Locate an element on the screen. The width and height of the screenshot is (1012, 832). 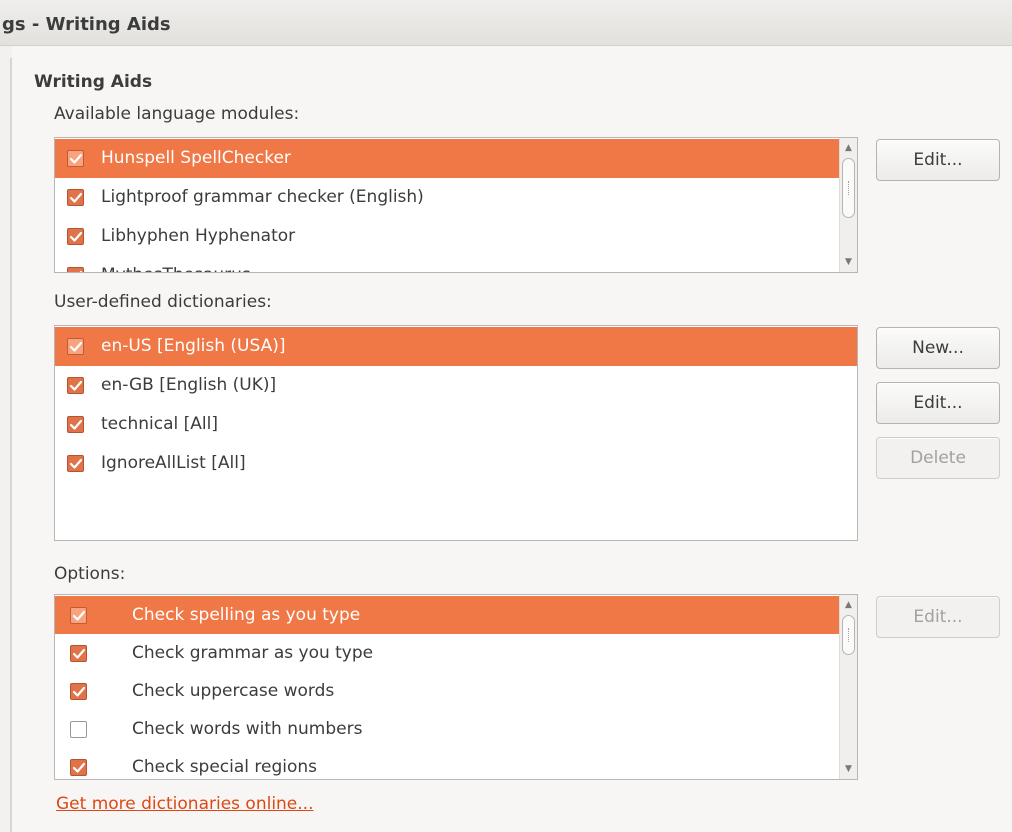
options-item: Check words with numbers is located at coordinates (447, 729).